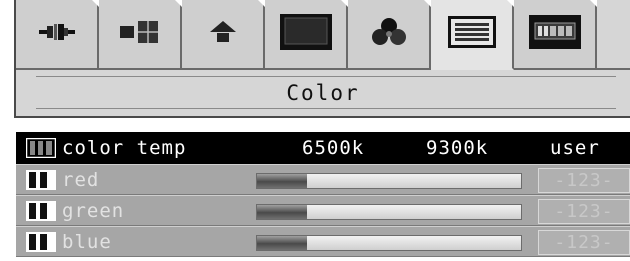  I want to click on tab-position, so click(140, 35).